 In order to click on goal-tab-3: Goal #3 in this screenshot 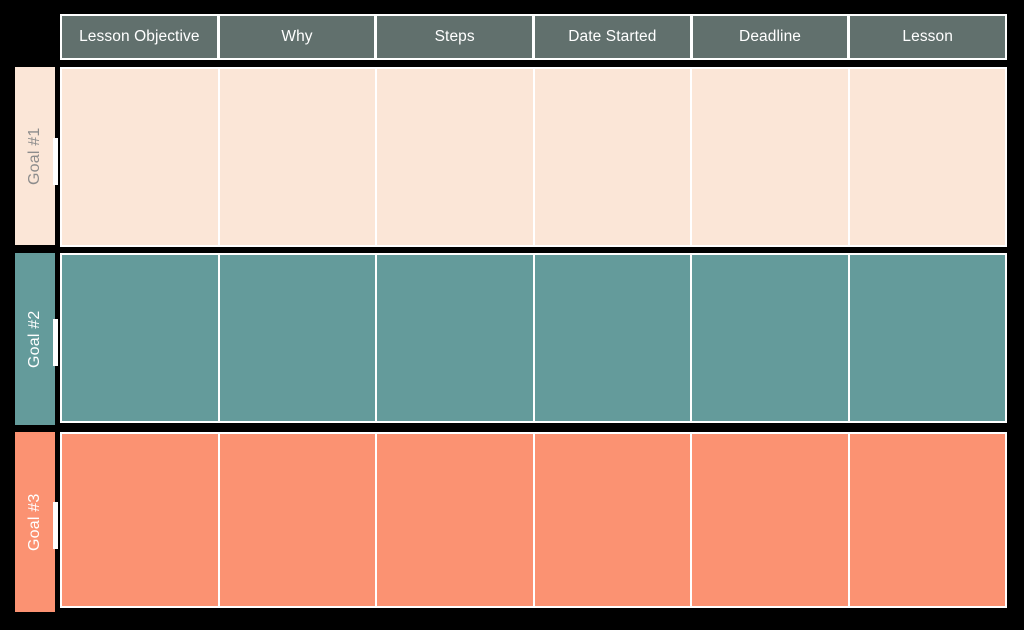, I will do `click(35, 522)`.